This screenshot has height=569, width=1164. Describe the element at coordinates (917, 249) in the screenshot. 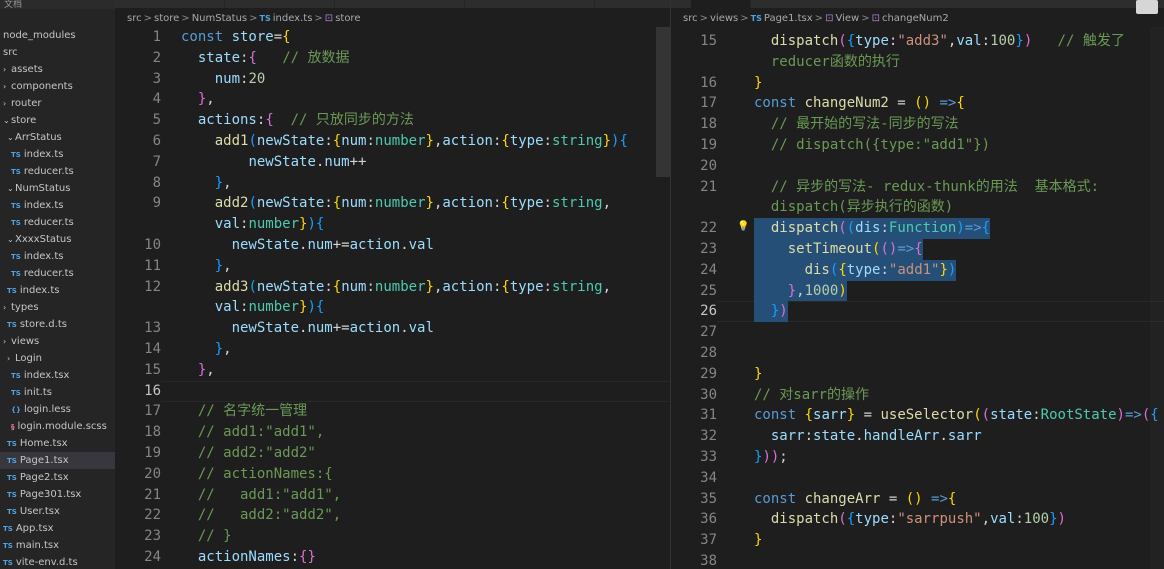

I see `code-line: 23 setTimeout(()=>{` at that location.